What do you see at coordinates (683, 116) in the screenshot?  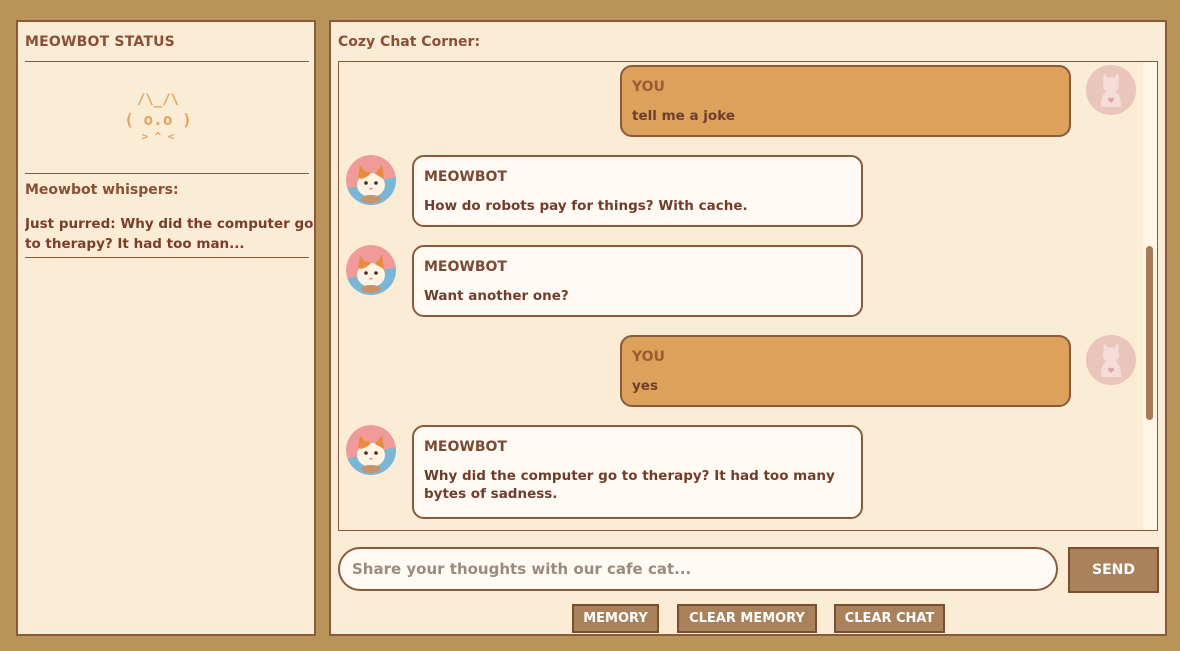 I see `message-text: tell me a joke` at bounding box center [683, 116].